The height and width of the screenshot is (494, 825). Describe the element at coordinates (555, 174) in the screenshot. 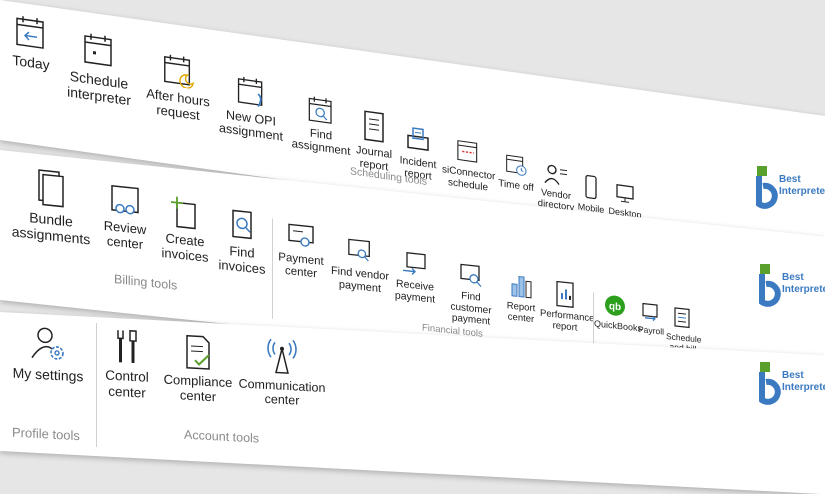

I see `person-list-icon` at that location.